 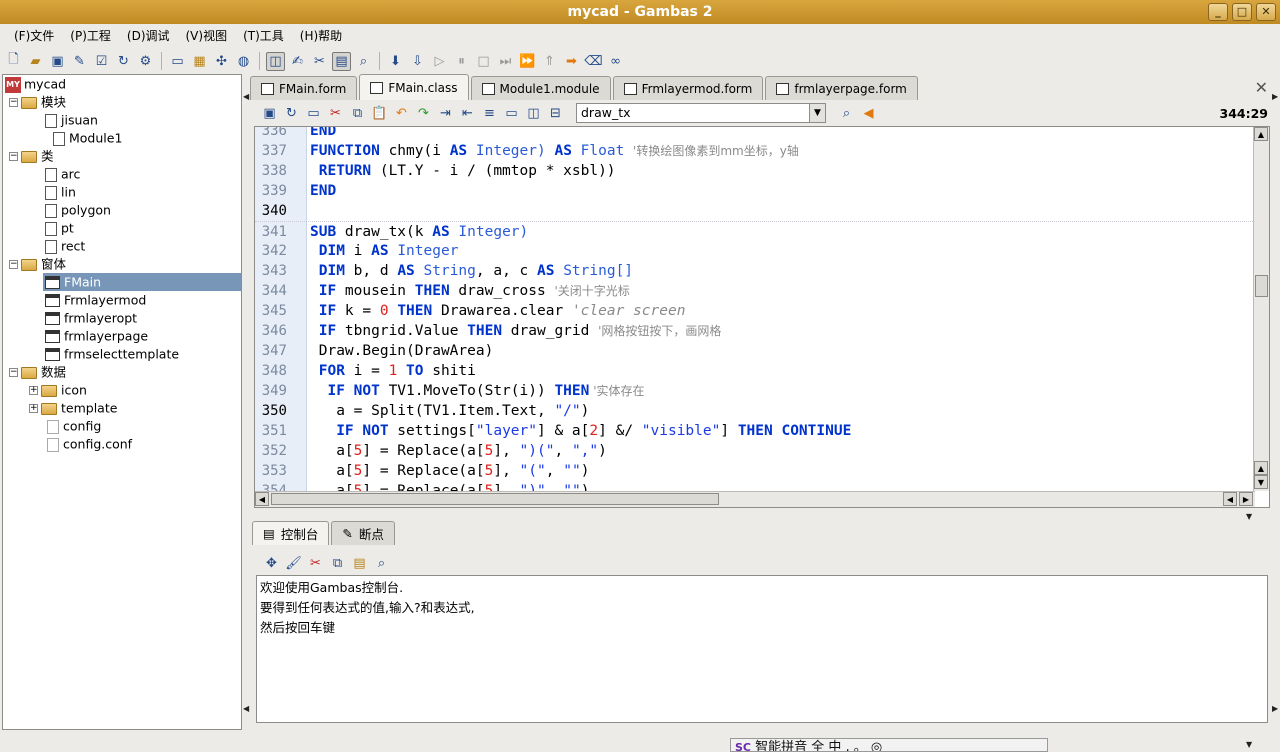 What do you see at coordinates (1275, 708) in the screenshot?
I see `splitter-right-arrow-icon: ▶` at bounding box center [1275, 708].